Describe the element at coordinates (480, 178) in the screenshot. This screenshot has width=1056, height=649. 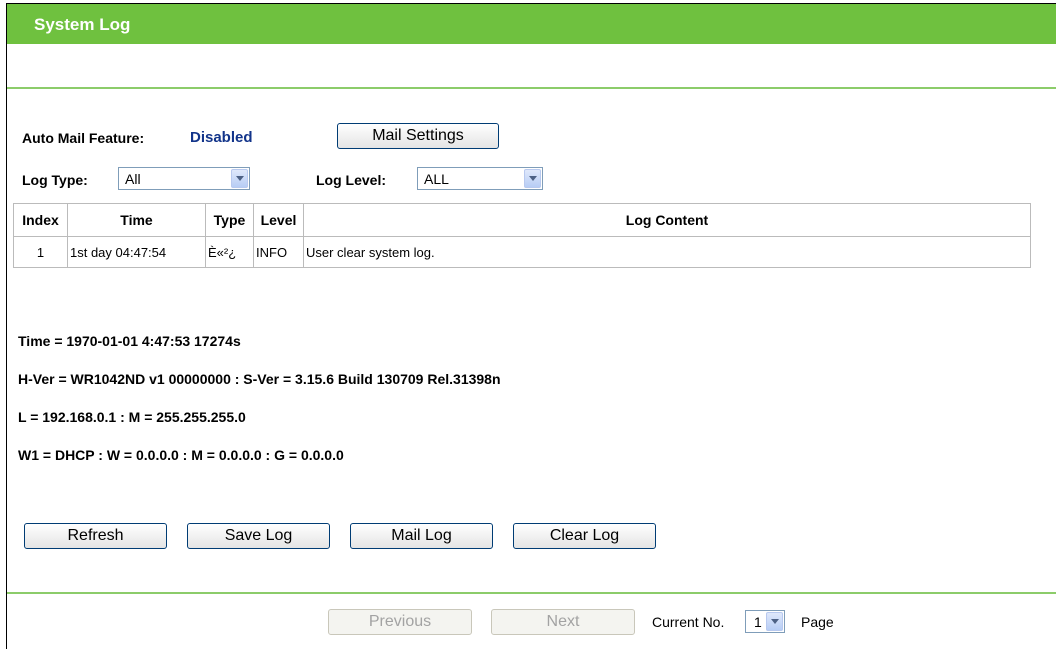
I see `log-level-select: ALL` at that location.